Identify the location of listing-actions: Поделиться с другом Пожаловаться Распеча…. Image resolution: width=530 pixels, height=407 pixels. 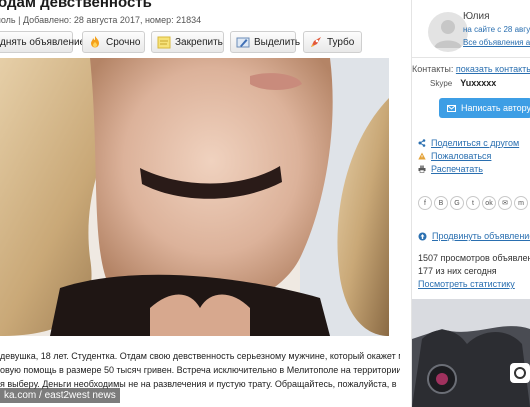
(468, 155).